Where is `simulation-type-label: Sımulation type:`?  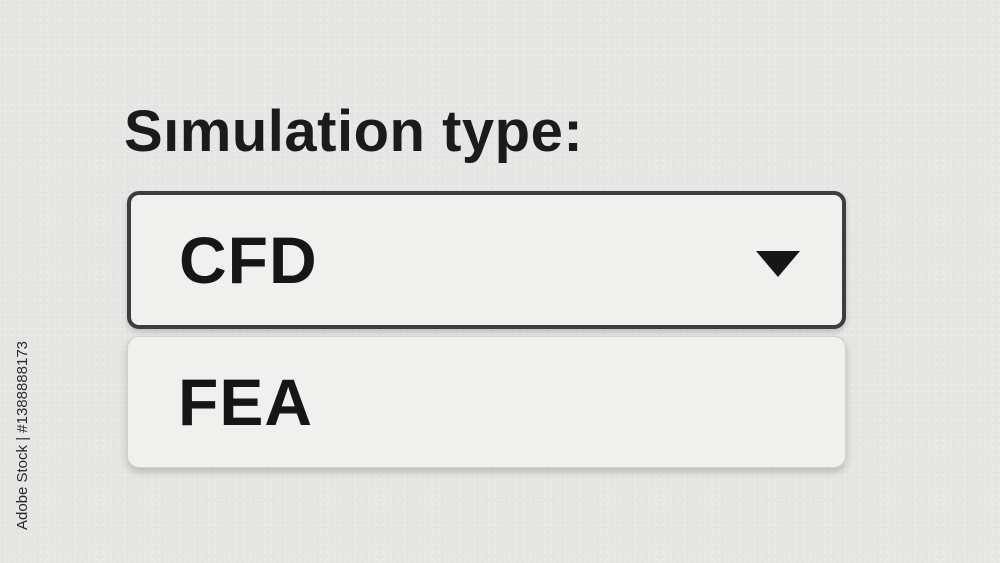
simulation-type-label: Sımulation type: is located at coordinates (354, 131).